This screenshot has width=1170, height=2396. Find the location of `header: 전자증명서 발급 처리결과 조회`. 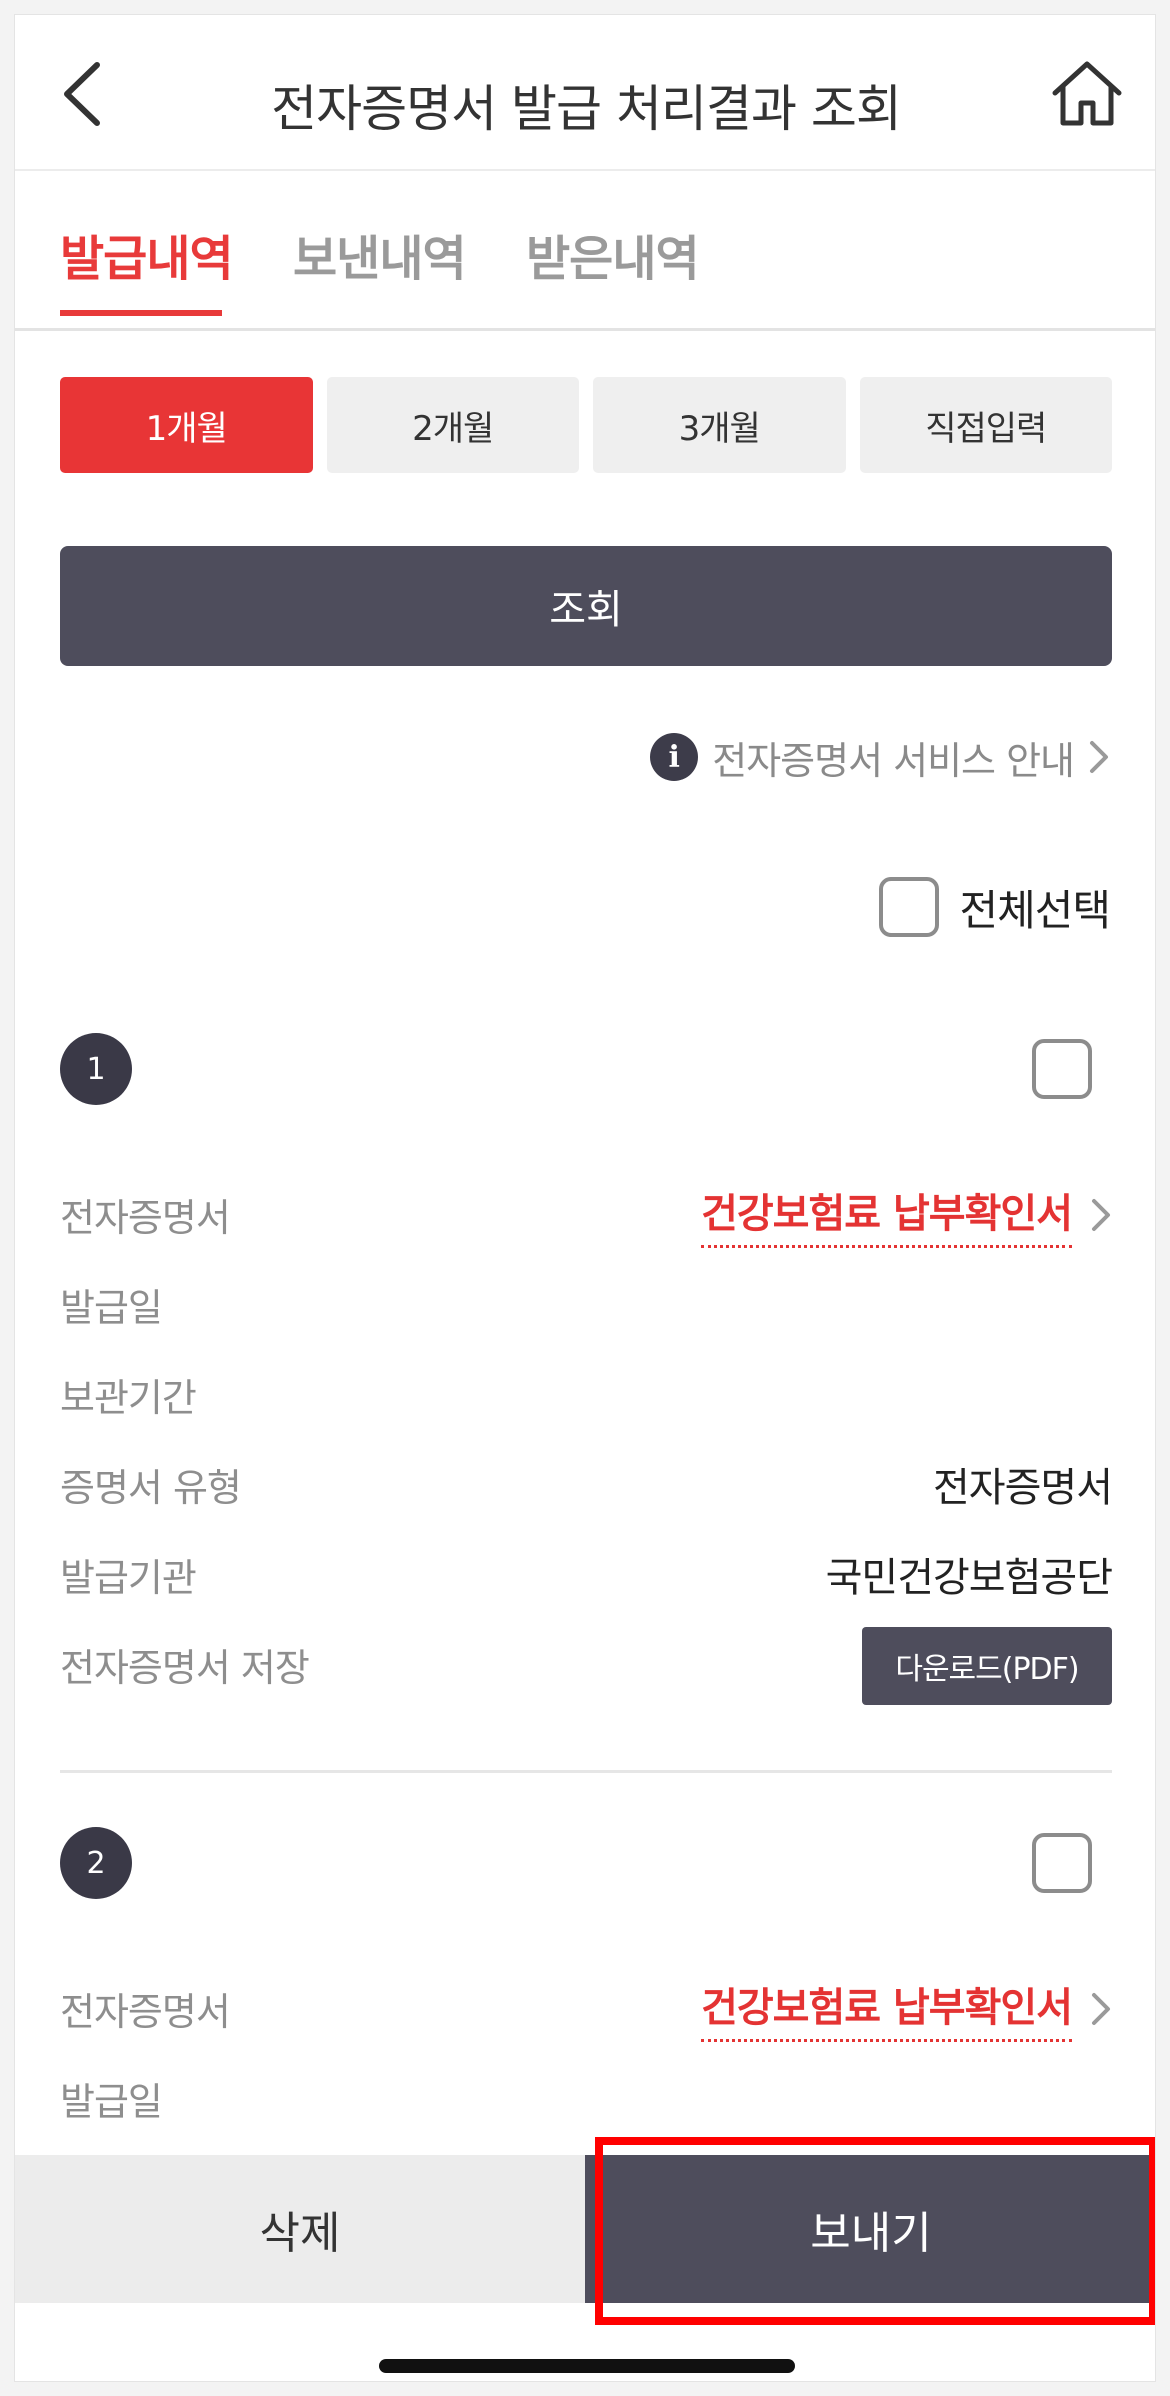

header: 전자증명서 발급 처리결과 조회 is located at coordinates (585, 93).